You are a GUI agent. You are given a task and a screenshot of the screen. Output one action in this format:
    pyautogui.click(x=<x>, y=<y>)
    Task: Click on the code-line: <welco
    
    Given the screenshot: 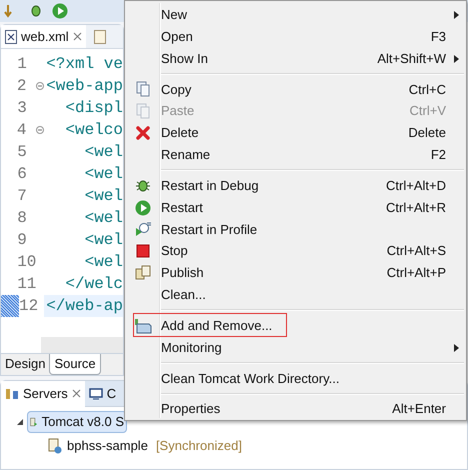 What is the action you would take?
    pyautogui.click(x=93, y=130)
    